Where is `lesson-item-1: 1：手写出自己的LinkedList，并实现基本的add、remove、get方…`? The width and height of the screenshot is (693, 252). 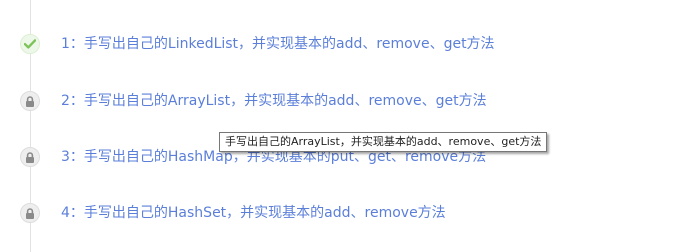
lesson-item-1: 1：手写出自己的LinkedList，并实现基本的add、remove、get方… is located at coordinates (280, 44).